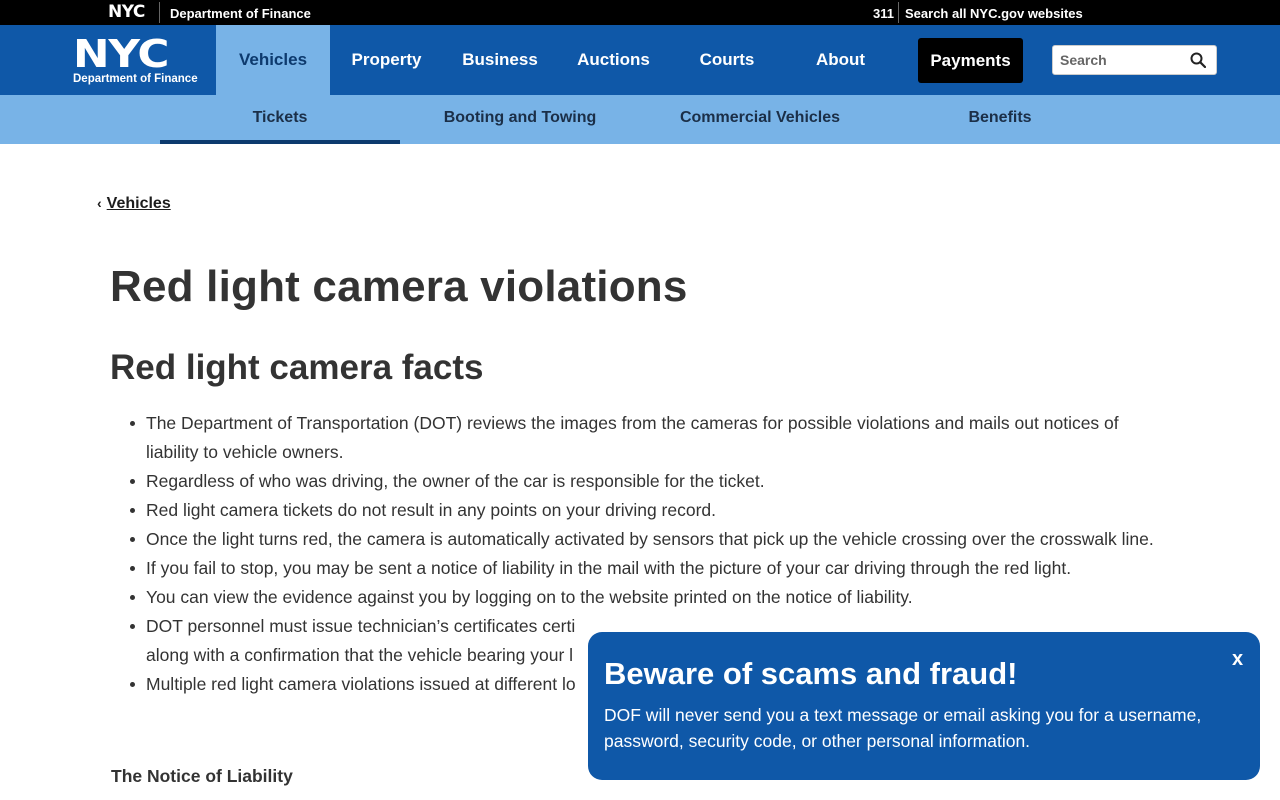 This screenshot has height=800, width=1280. What do you see at coordinates (126, 12) in the screenshot?
I see `nyc-mini-logo: NYC` at bounding box center [126, 12].